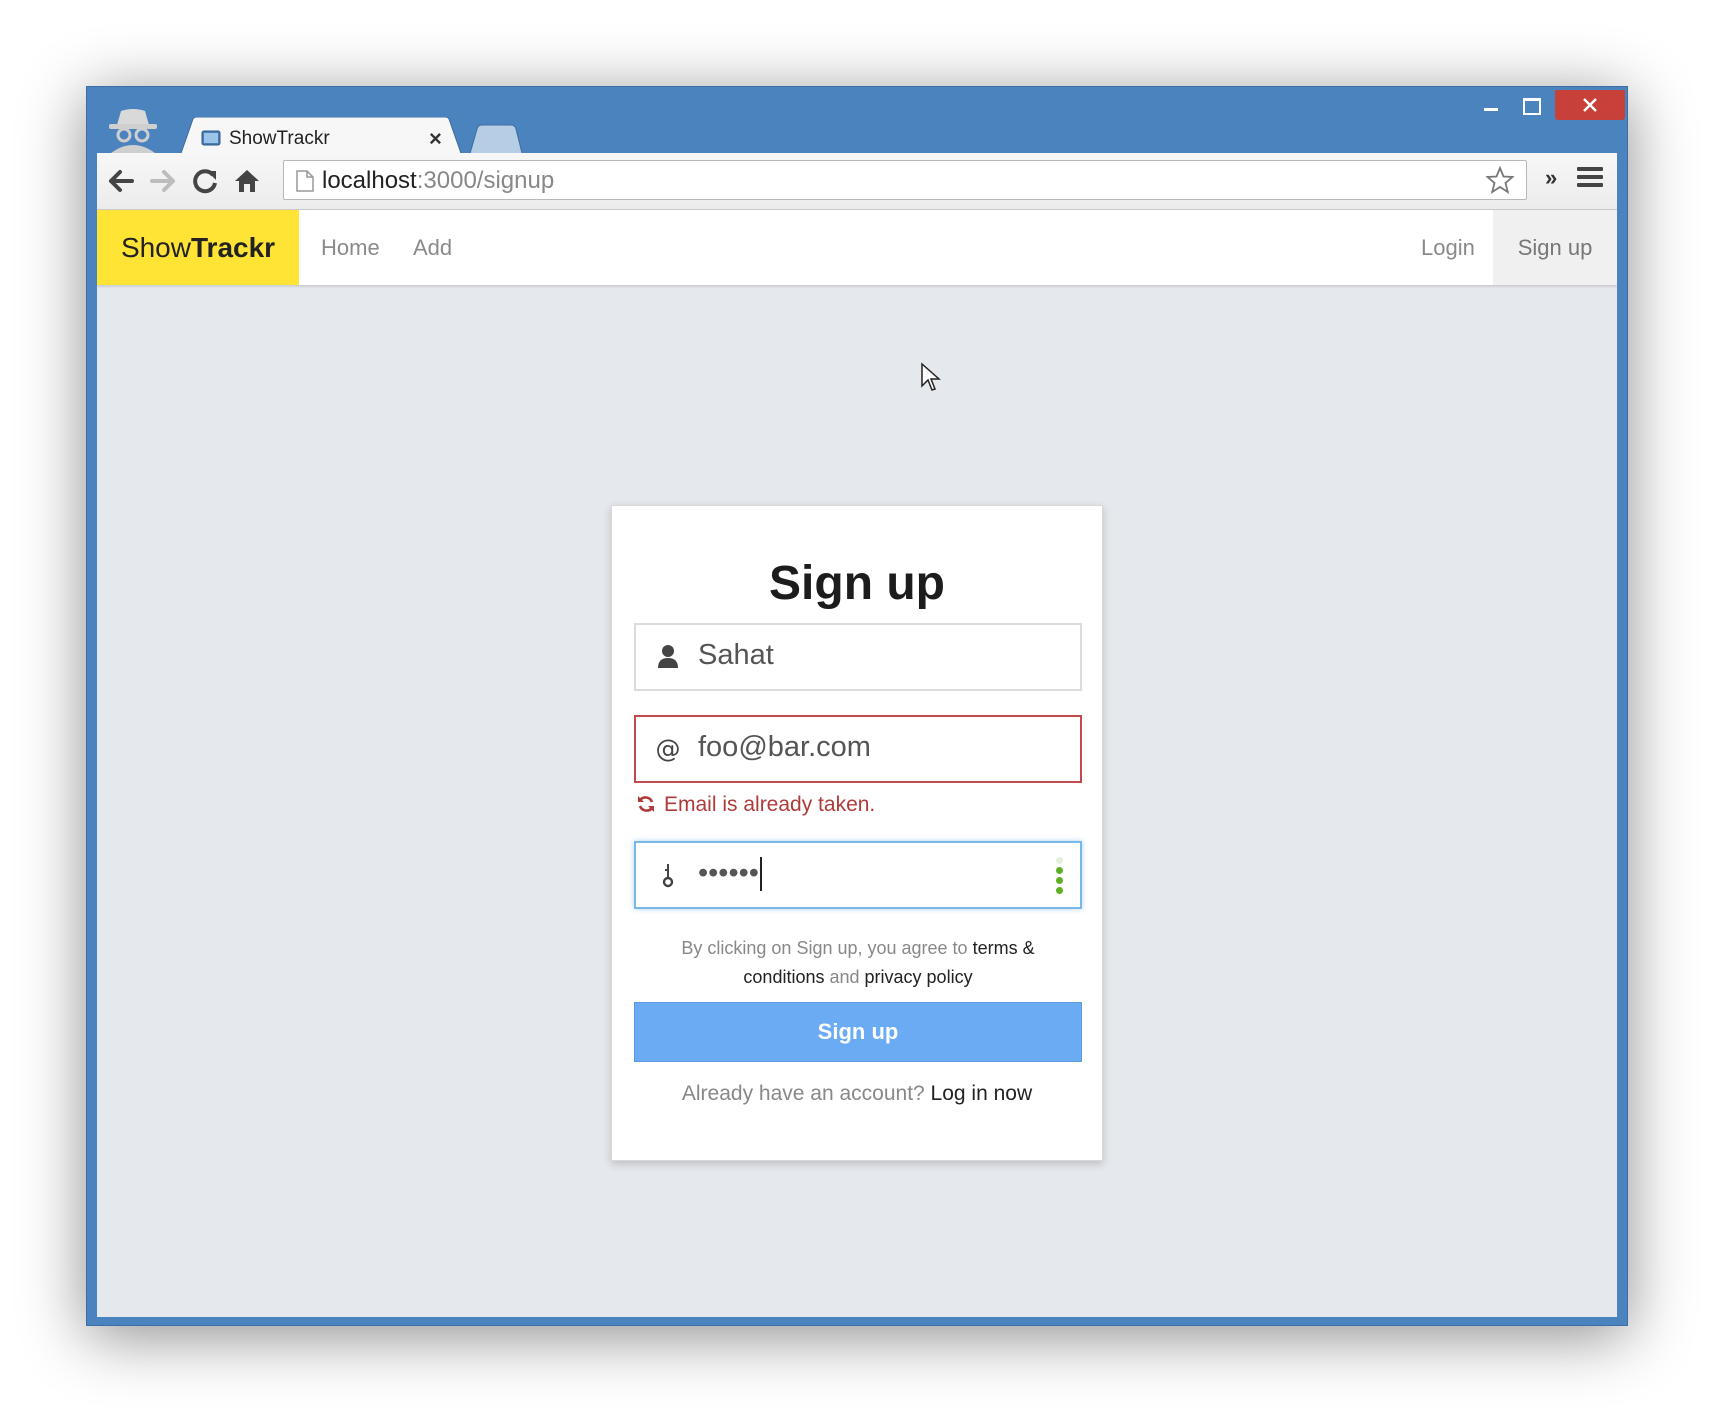 This screenshot has height=1411, width=1714. What do you see at coordinates (247, 181) in the screenshot?
I see `home-icon` at bounding box center [247, 181].